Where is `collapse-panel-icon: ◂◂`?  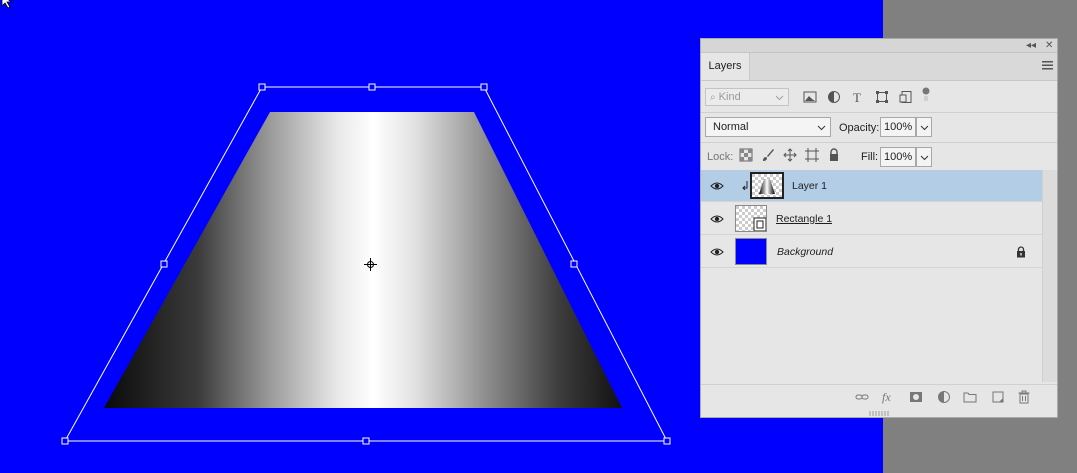
collapse-panel-icon: ◂◂ is located at coordinates (1031, 45).